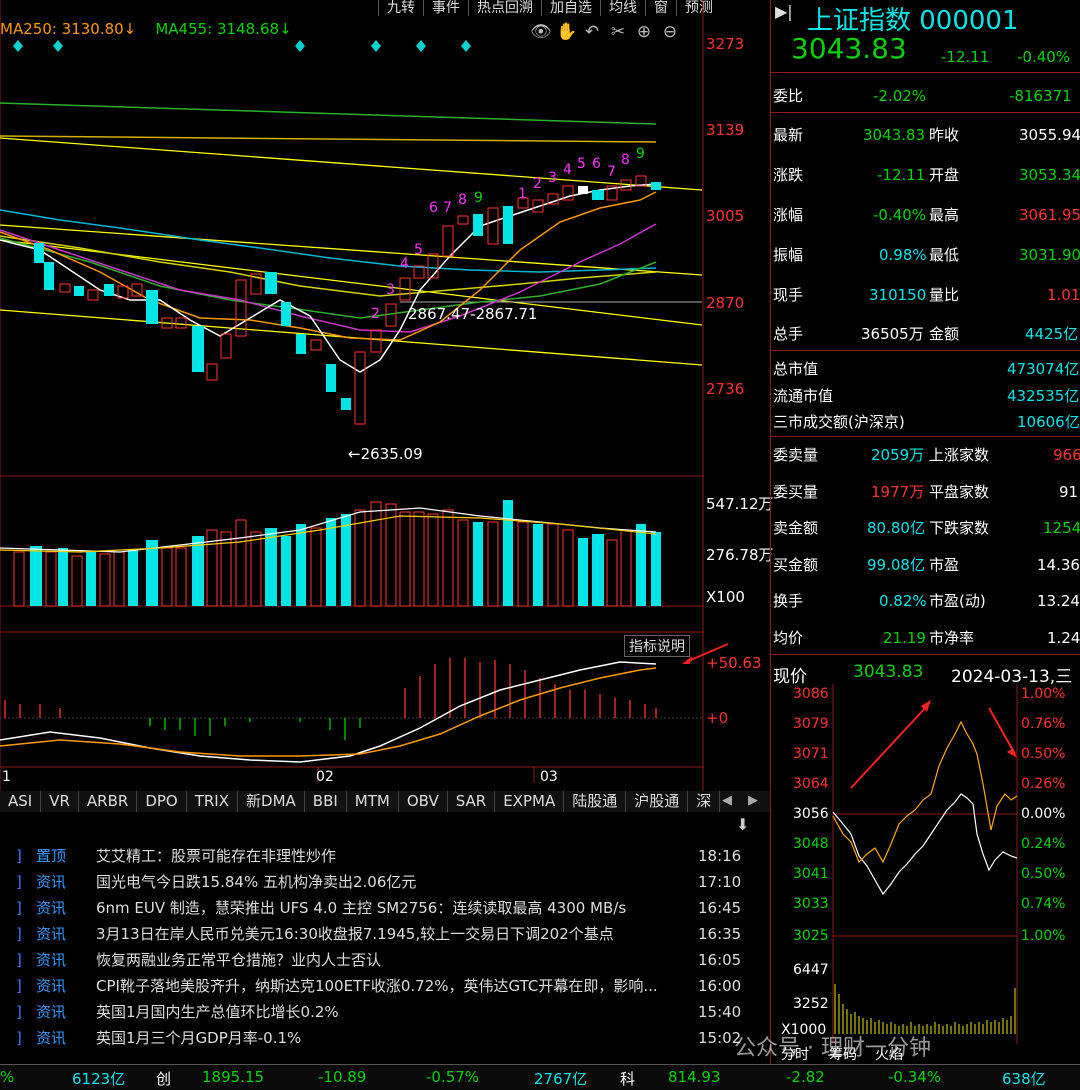 The width and height of the screenshot is (1080, 1090). Describe the element at coordinates (60, 801) in the screenshot. I see `tab-vr: VR` at that location.